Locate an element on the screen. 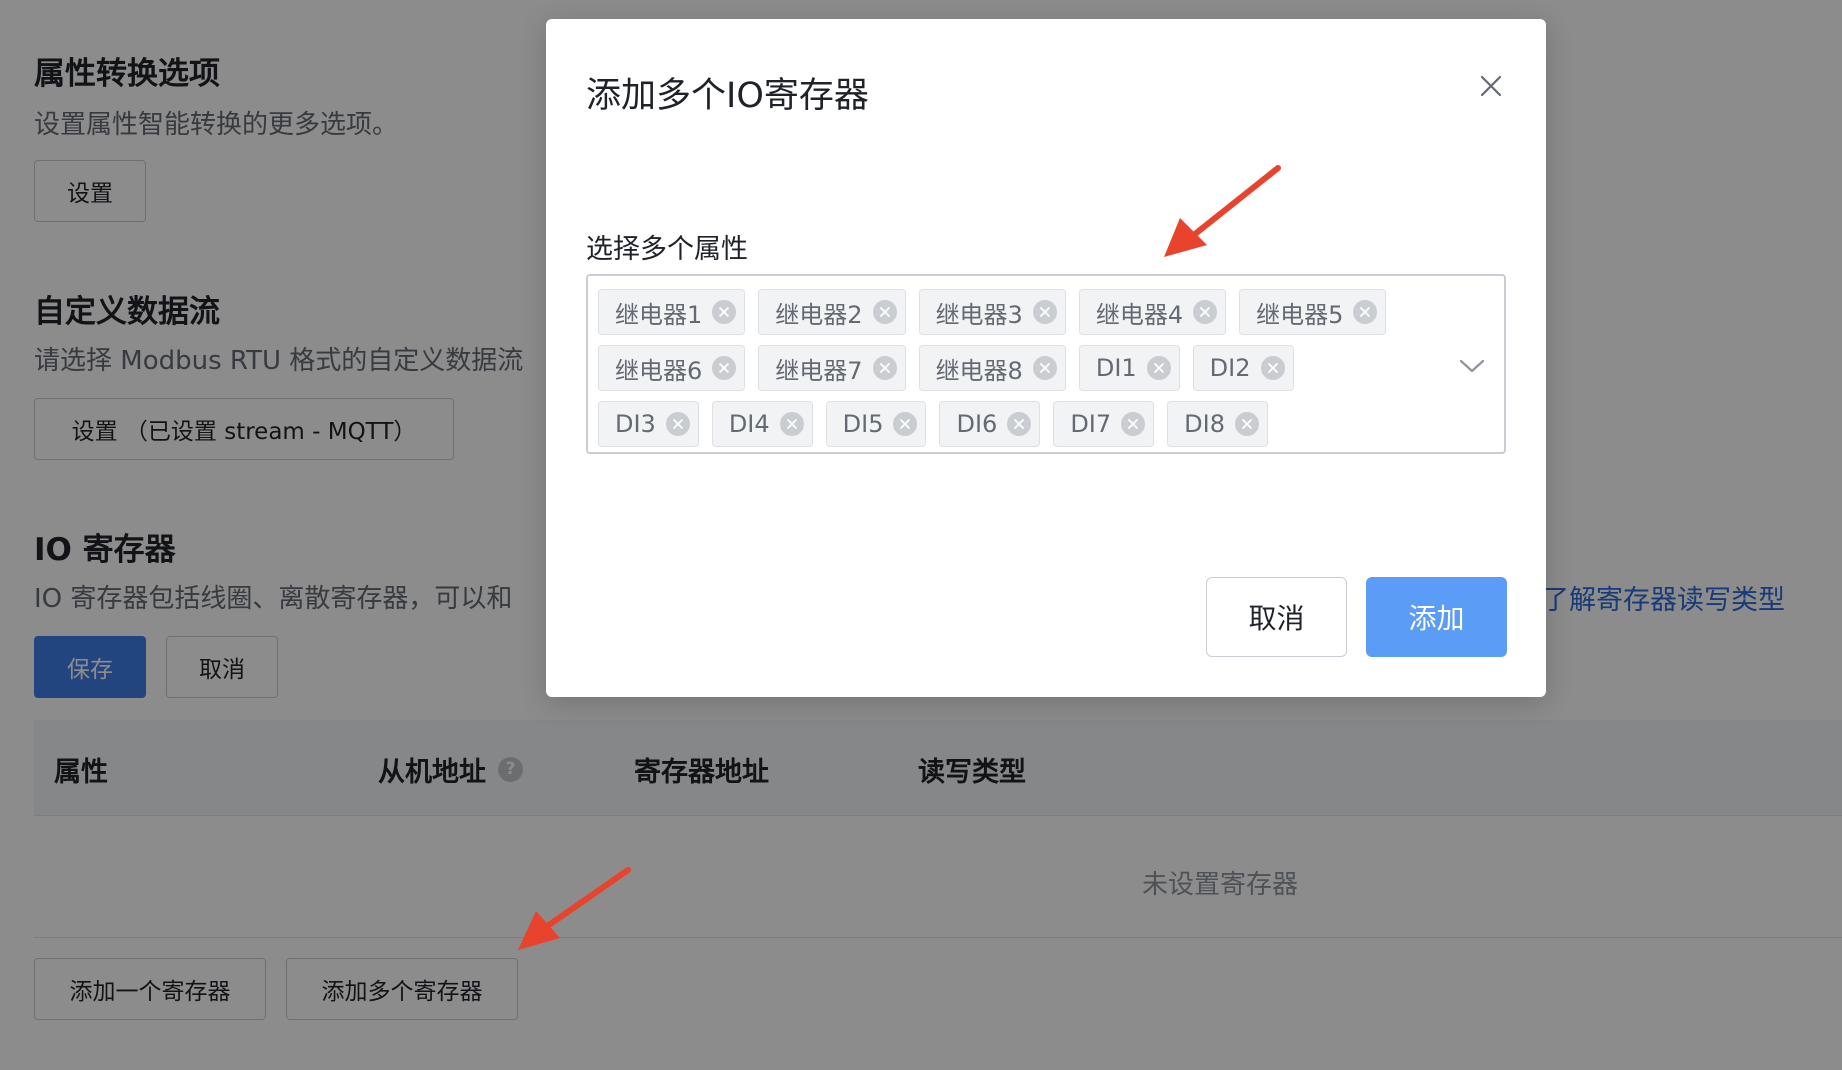 The height and width of the screenshot is (1070, 1842). close-button is located at coordinates (1491, 86).